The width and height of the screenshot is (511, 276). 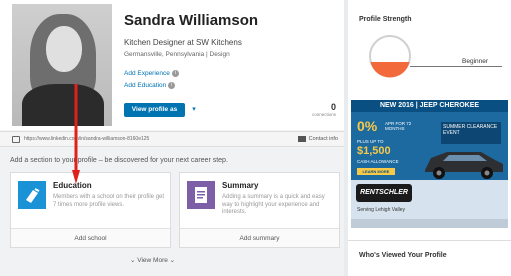 I want to click on ad-serving-text: Serving Lehigh Valley, so click(x=381, y=210).